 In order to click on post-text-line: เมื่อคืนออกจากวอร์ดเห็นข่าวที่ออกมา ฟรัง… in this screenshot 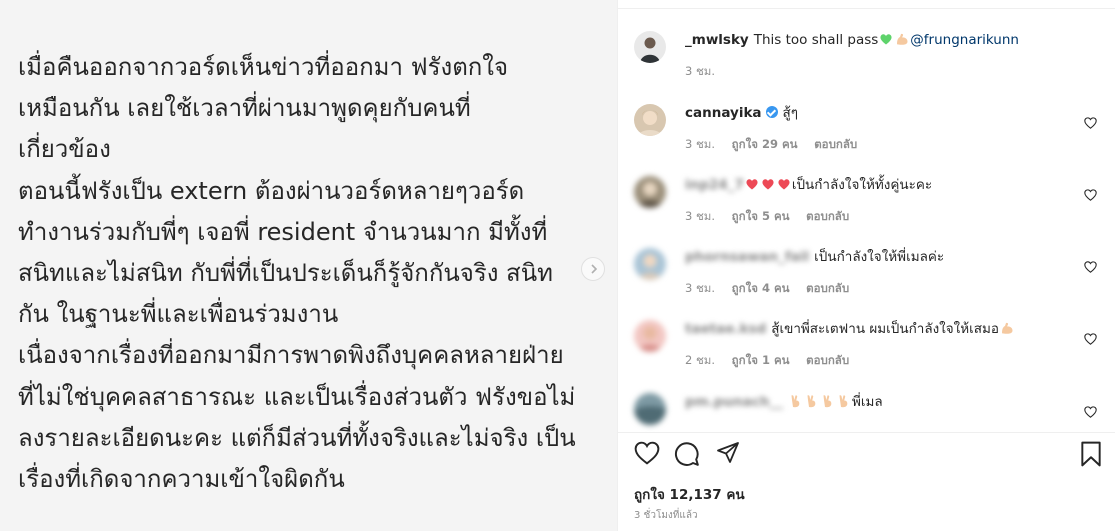, I will do `click(263, 67)`.